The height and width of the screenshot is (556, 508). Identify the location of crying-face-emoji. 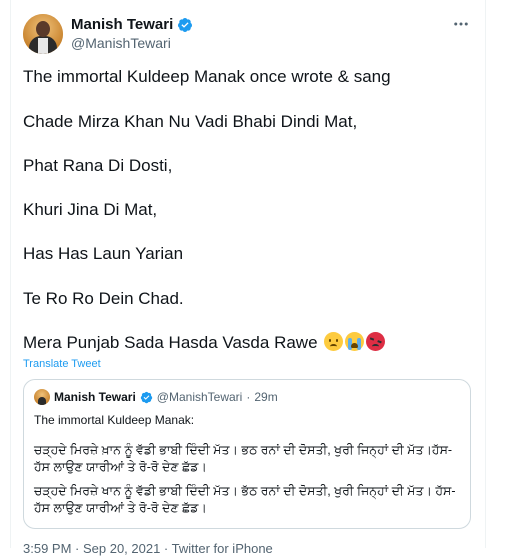
(355, 341).